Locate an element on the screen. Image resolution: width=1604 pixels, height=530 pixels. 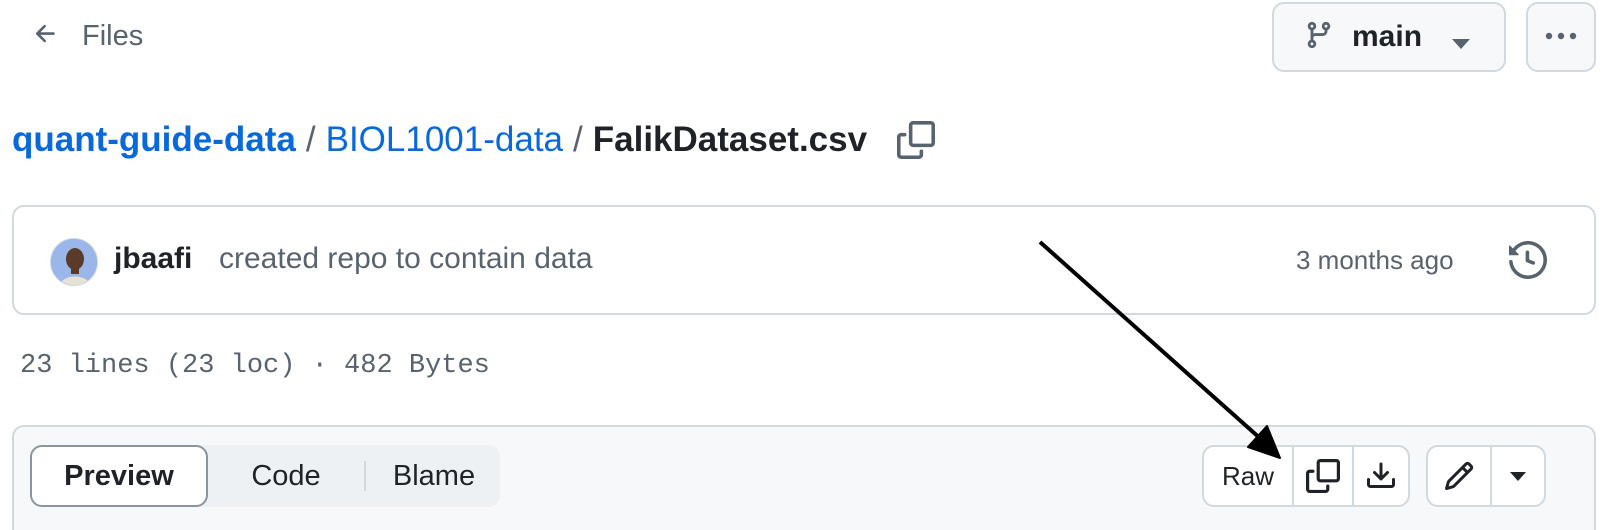
breadcrumb-folder-link: BIOL1001-data is located at coordinates (444, 140).